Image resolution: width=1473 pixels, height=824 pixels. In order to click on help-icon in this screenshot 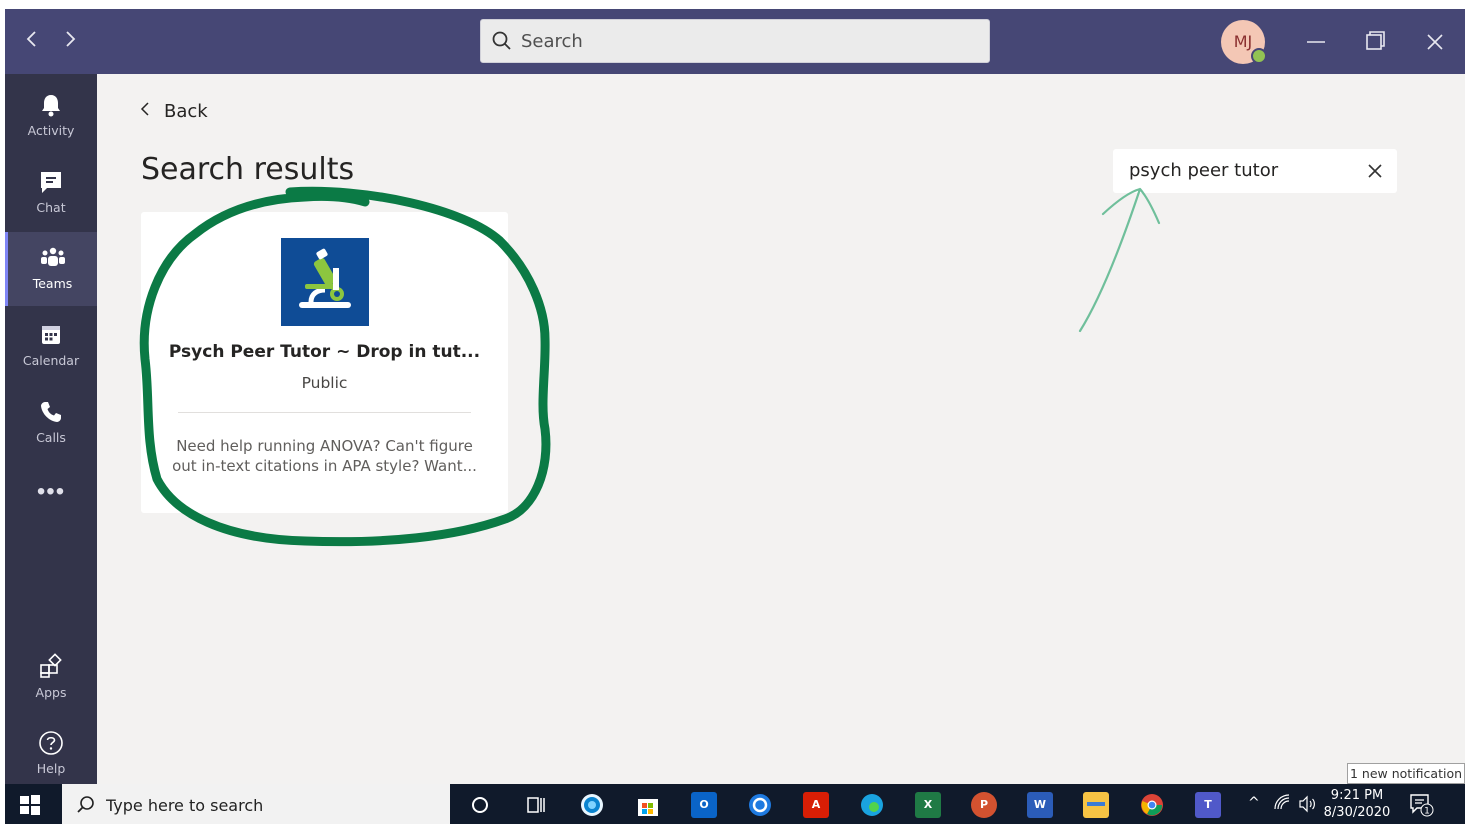, I will do `click(51, 743)`.